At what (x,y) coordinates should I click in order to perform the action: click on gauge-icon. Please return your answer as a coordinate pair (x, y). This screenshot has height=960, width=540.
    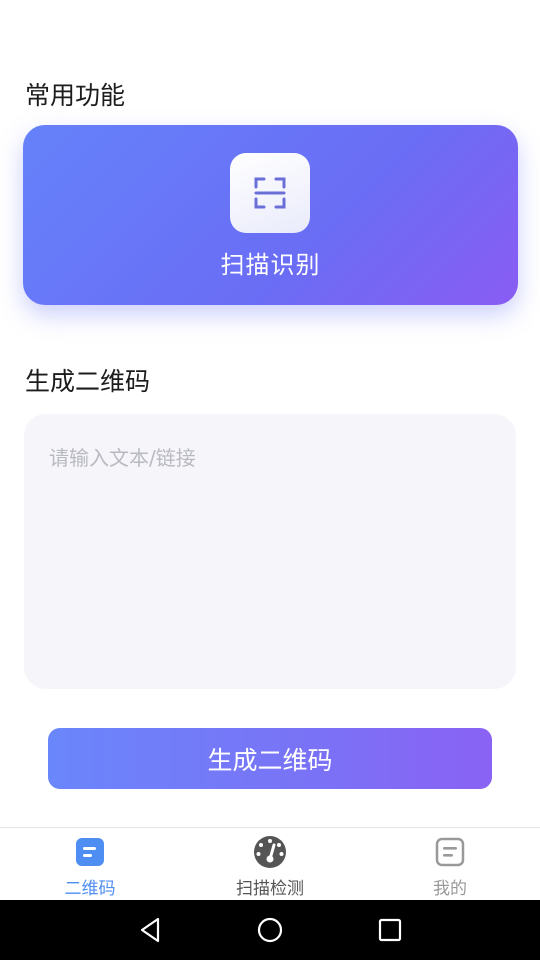
    Looking at the image, I should click on (270, 852).